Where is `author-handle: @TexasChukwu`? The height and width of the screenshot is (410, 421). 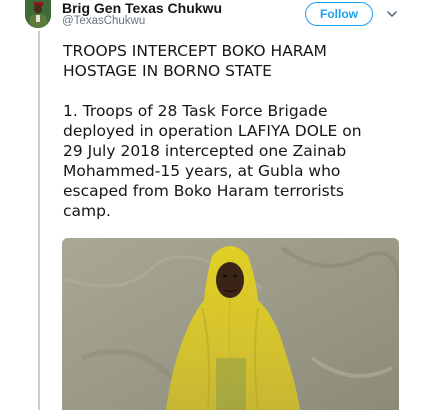
author-handle: @TexasChukwu is located at coordinates (103, 21).